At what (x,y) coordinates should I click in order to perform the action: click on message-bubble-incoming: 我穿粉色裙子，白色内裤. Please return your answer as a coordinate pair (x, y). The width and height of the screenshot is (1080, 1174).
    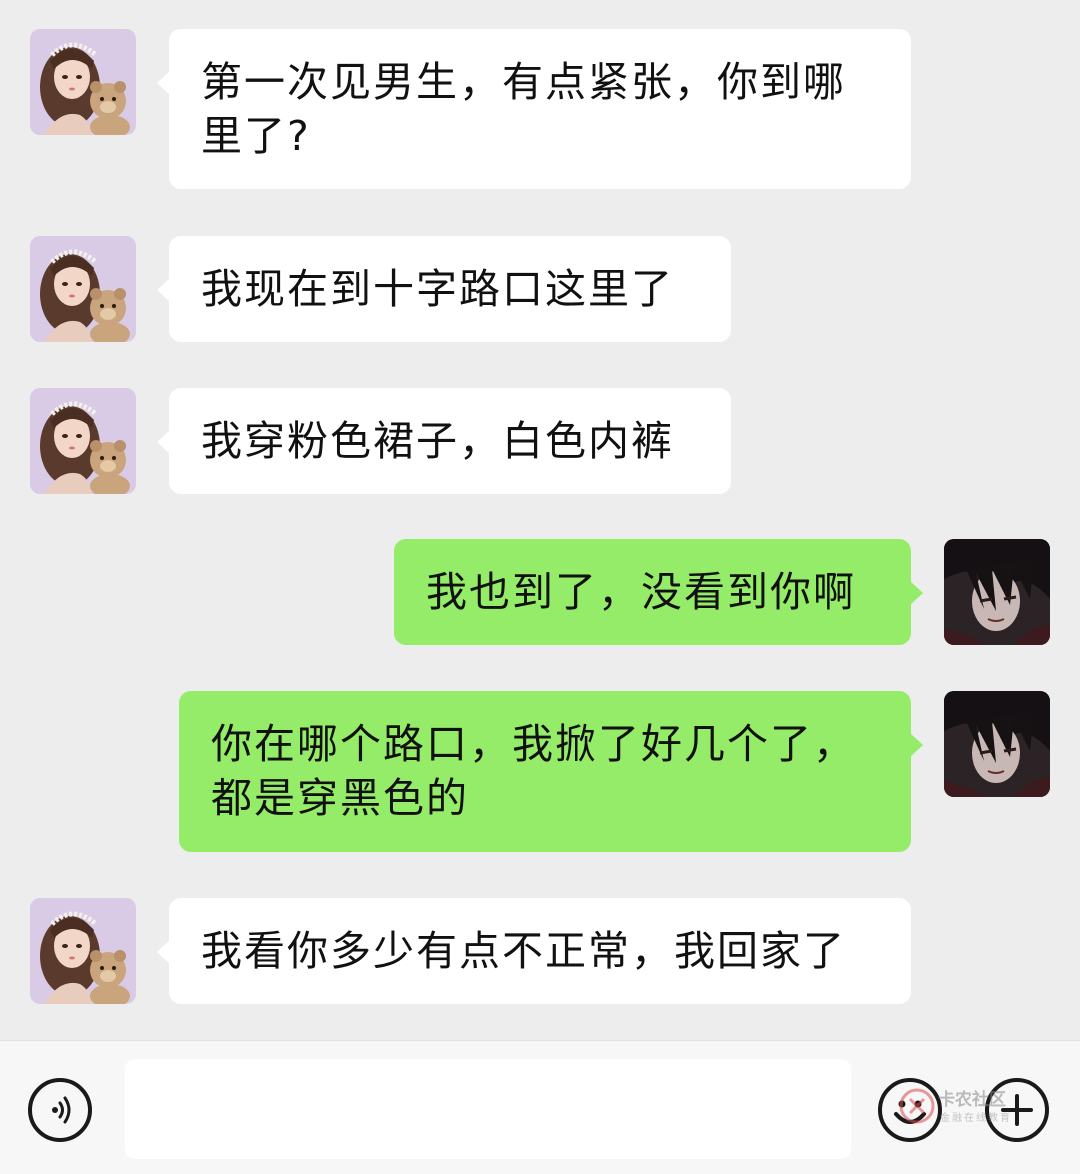
    Looking at the image, I should click on (444, 441).